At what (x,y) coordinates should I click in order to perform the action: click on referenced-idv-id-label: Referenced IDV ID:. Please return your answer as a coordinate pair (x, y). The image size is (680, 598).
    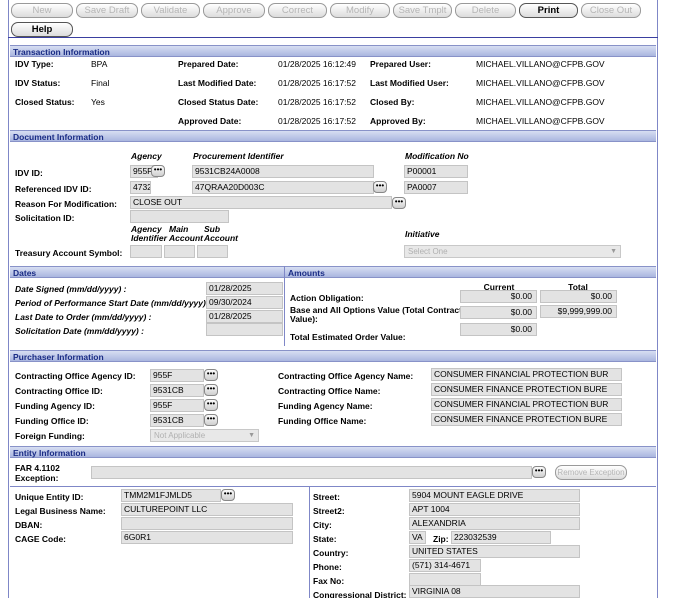
    Looking at the image, I should click on (53, 189).